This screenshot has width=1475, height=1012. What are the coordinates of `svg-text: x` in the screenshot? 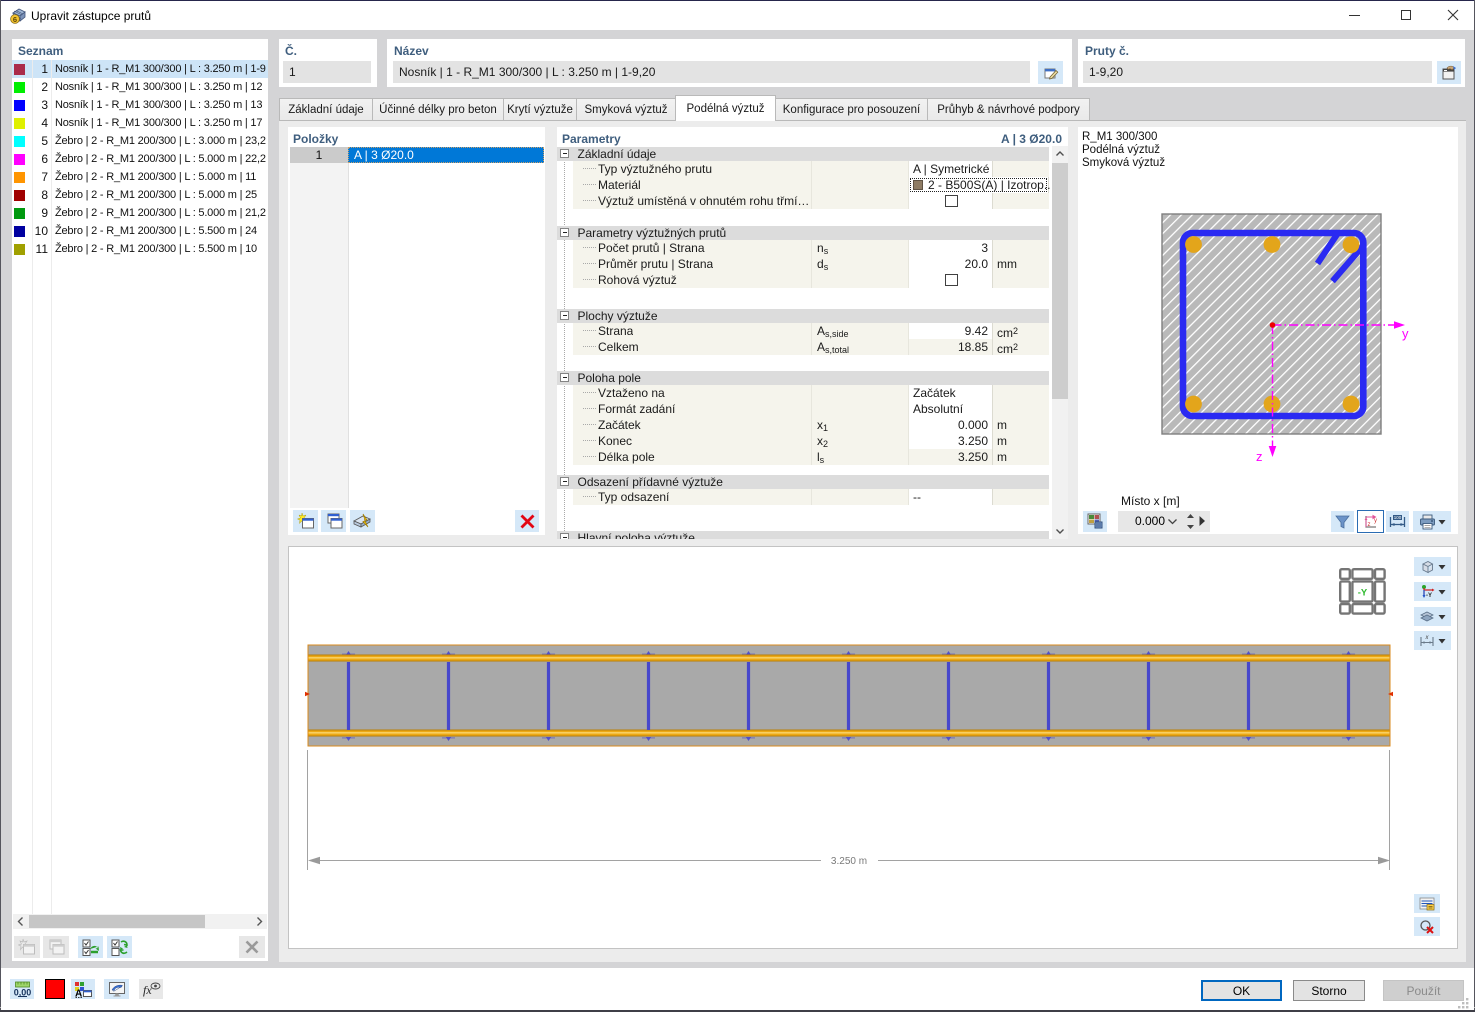 It's located at (1427, 638).